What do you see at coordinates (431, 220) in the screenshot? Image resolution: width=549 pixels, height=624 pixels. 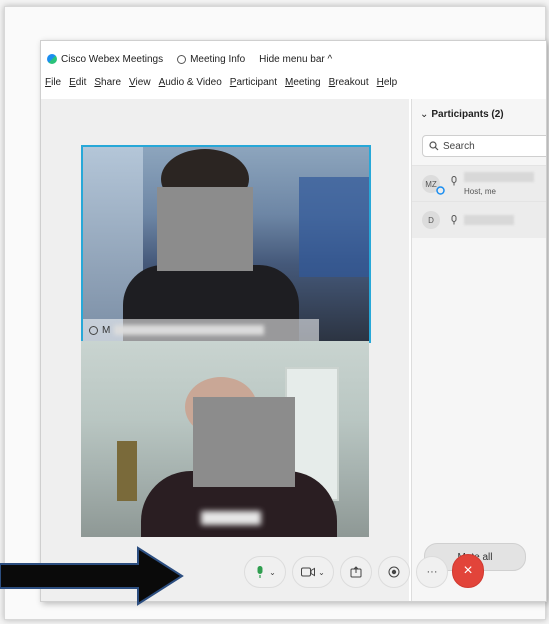 I see `avatar: D` at bounding box center [431, 220].